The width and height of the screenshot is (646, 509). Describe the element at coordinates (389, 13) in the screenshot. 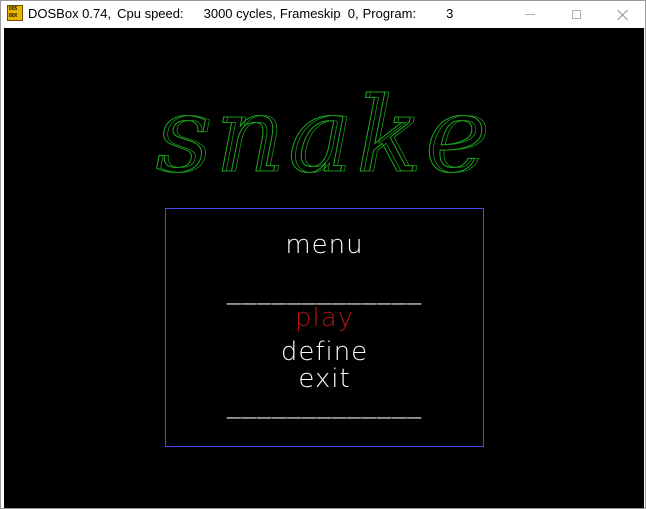

I see `title-program-label: Program:` at that location.